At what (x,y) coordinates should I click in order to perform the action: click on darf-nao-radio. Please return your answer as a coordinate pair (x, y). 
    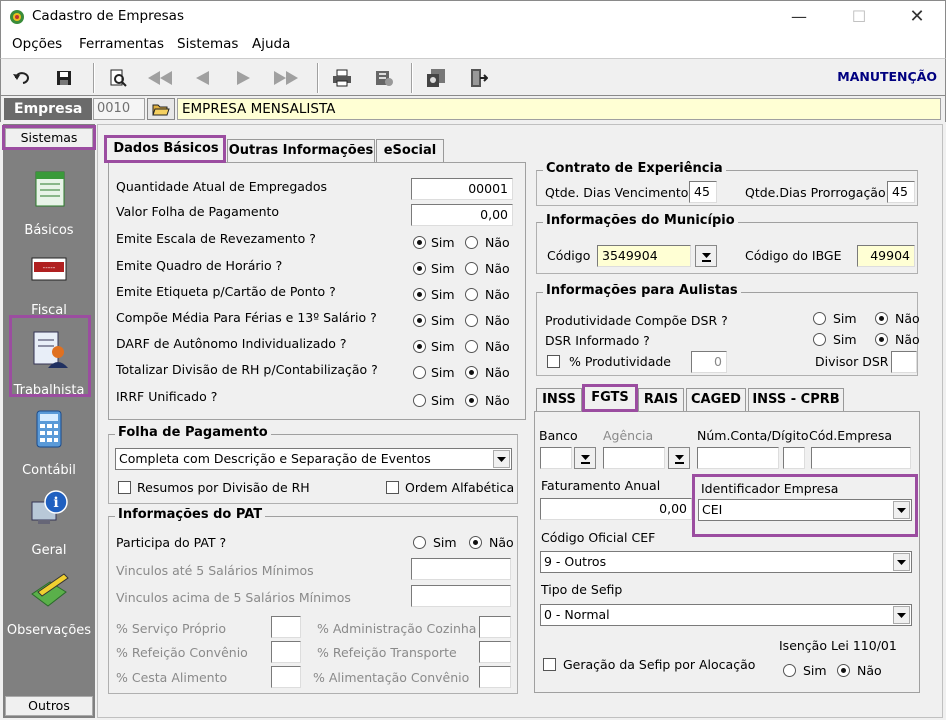
    Looking at the image, I should click on (471, 346).